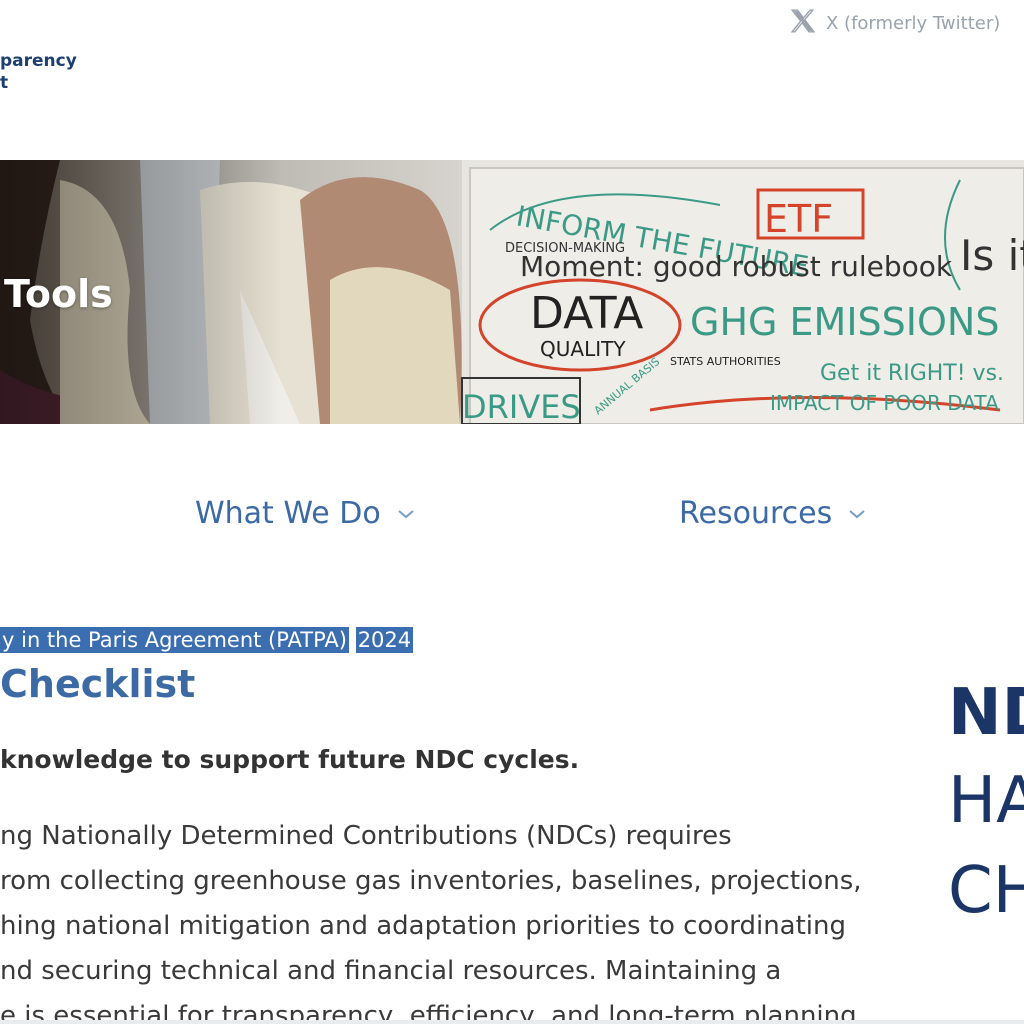  I want to click on hero-title: Tools, so click(58, 294).